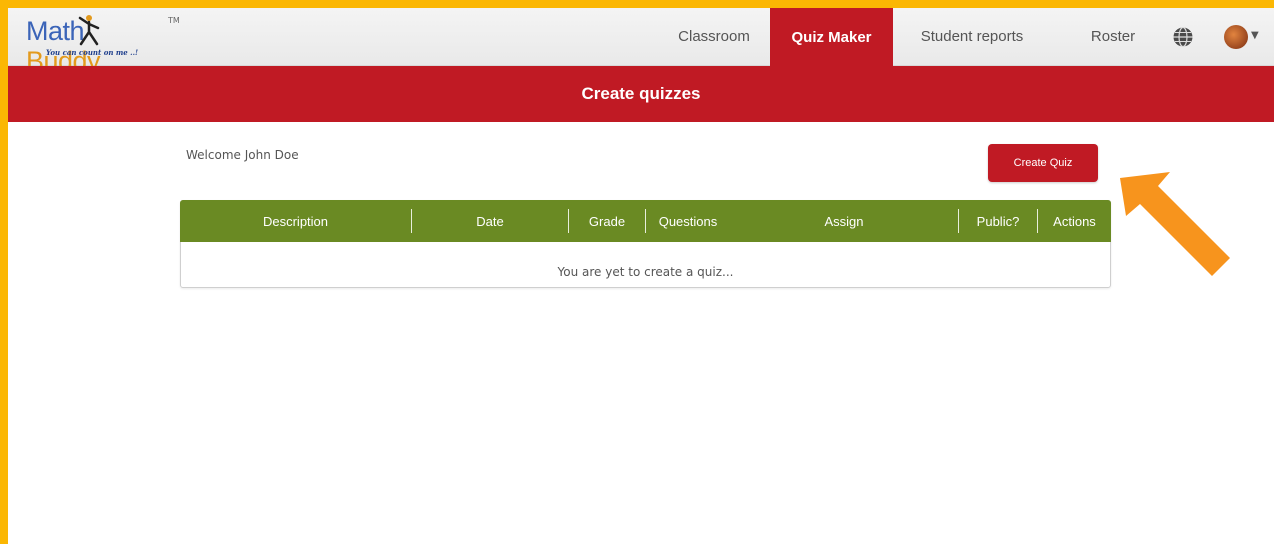 The width and height of the screenshot is (1274, 544). I want to click on page-title-banner: Create quizzes, so click(641, 94).